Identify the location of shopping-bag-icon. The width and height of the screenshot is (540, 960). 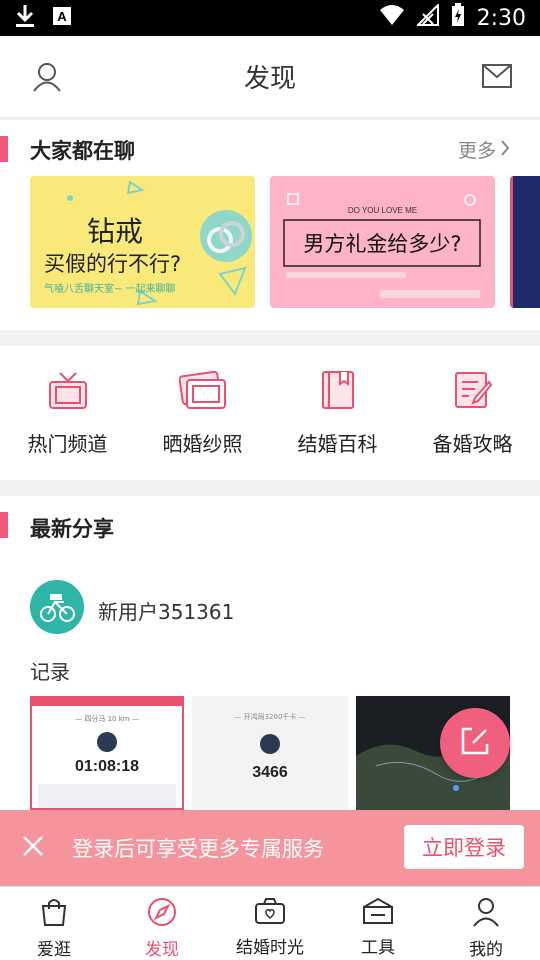
(54, 914).